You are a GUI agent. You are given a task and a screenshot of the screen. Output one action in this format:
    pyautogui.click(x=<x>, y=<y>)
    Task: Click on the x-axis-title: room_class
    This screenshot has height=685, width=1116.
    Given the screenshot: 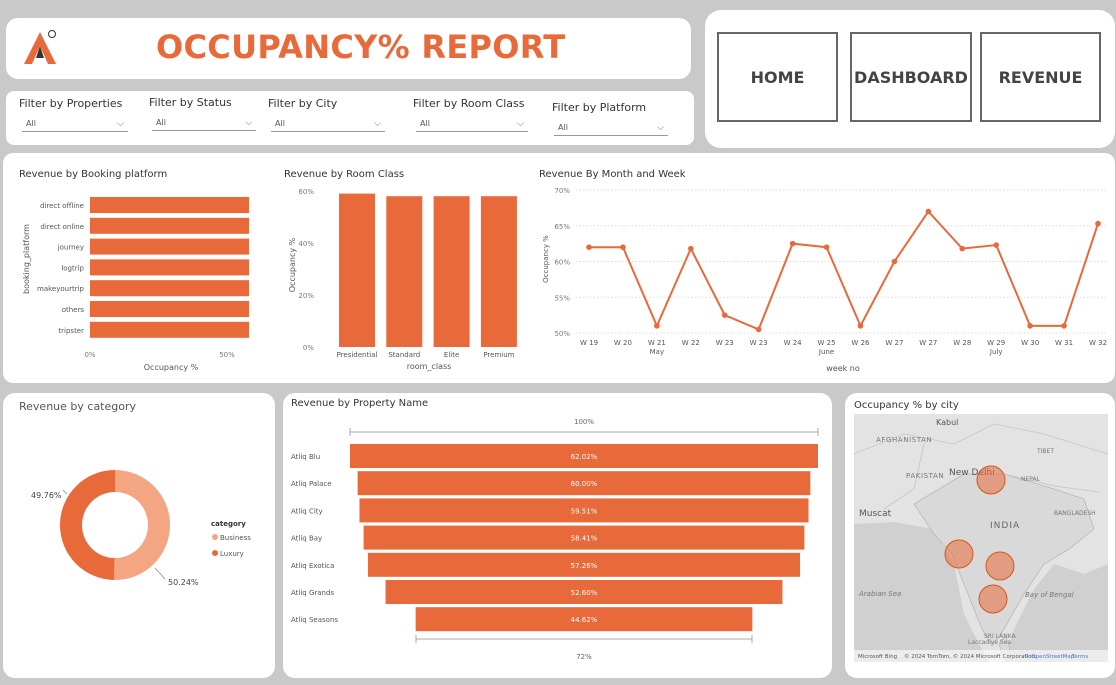 What is the action you would take?
    pyautogui.click(x=429, y=366)
    